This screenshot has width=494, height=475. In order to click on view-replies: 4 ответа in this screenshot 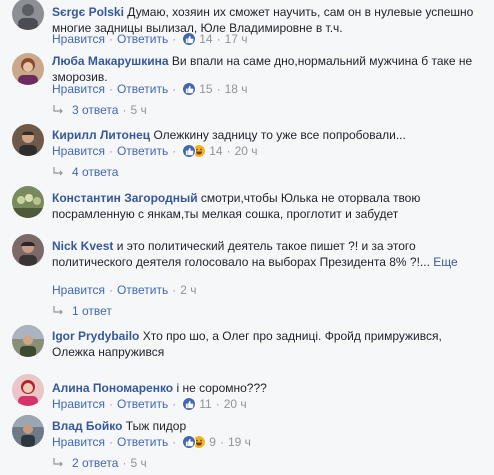, I will do `click(85, 172)`.